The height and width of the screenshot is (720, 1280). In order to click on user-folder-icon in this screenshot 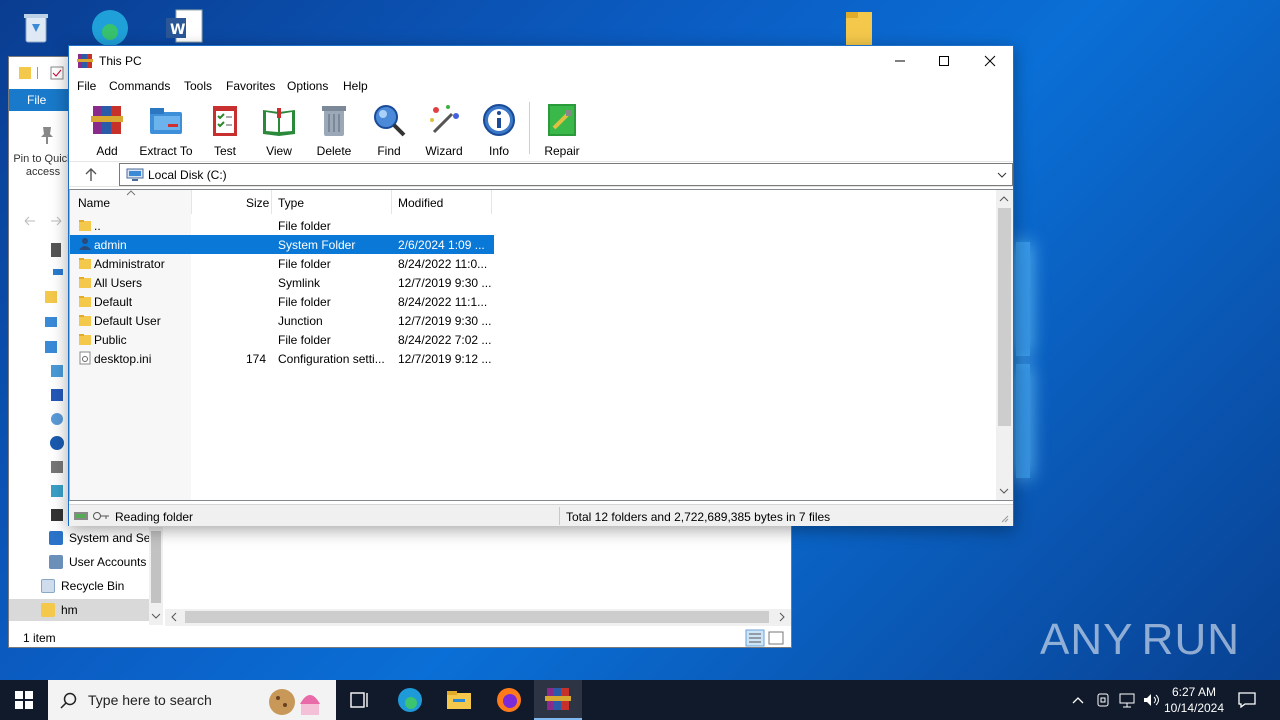, I will do `click(85, 244)`.